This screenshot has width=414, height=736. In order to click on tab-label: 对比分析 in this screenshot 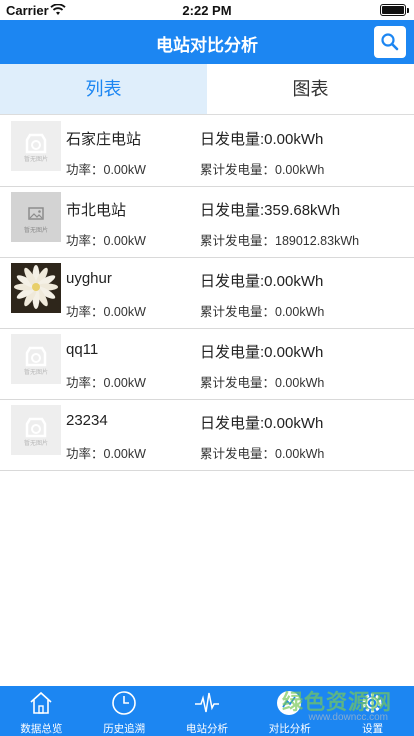, I will do `click(289, 729)`.